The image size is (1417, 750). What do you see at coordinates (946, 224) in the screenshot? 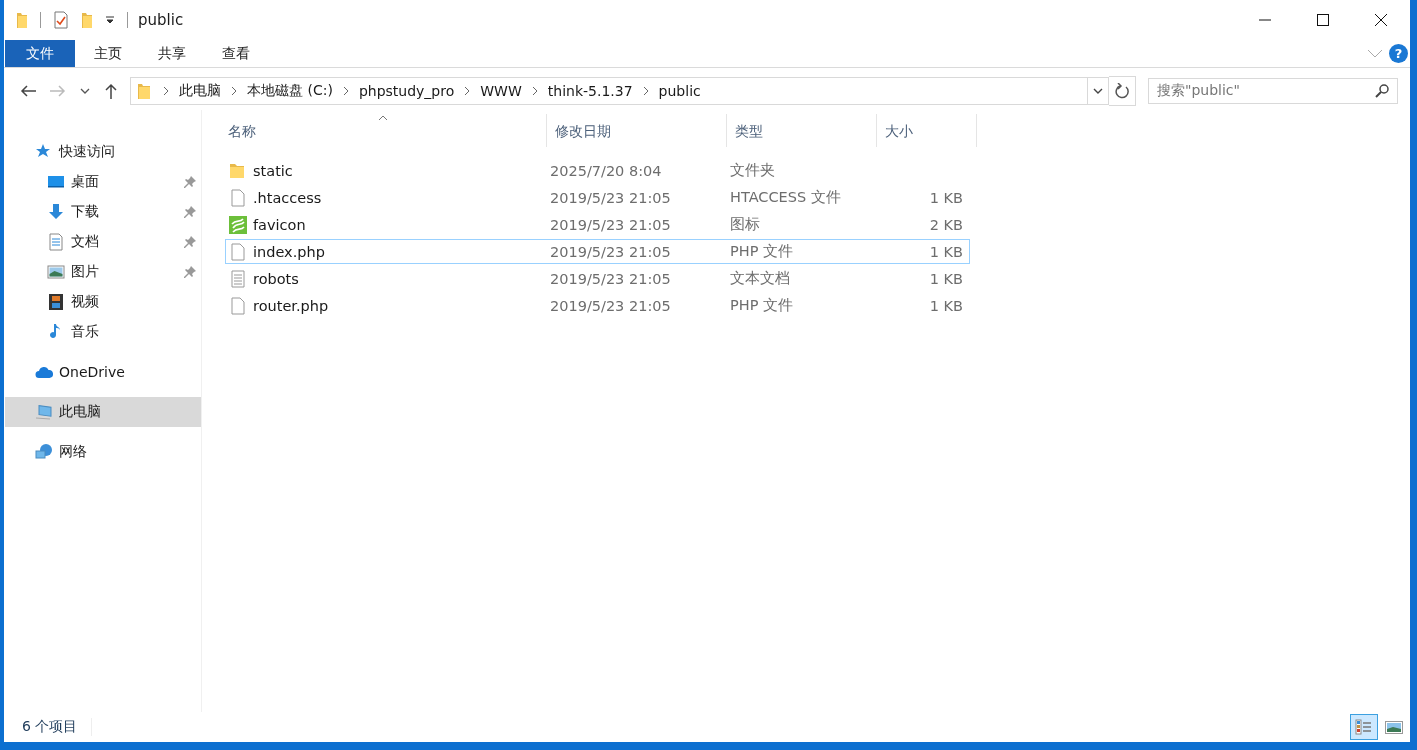
I see `file-size: 2 KB` at bounding box center [946, 224].